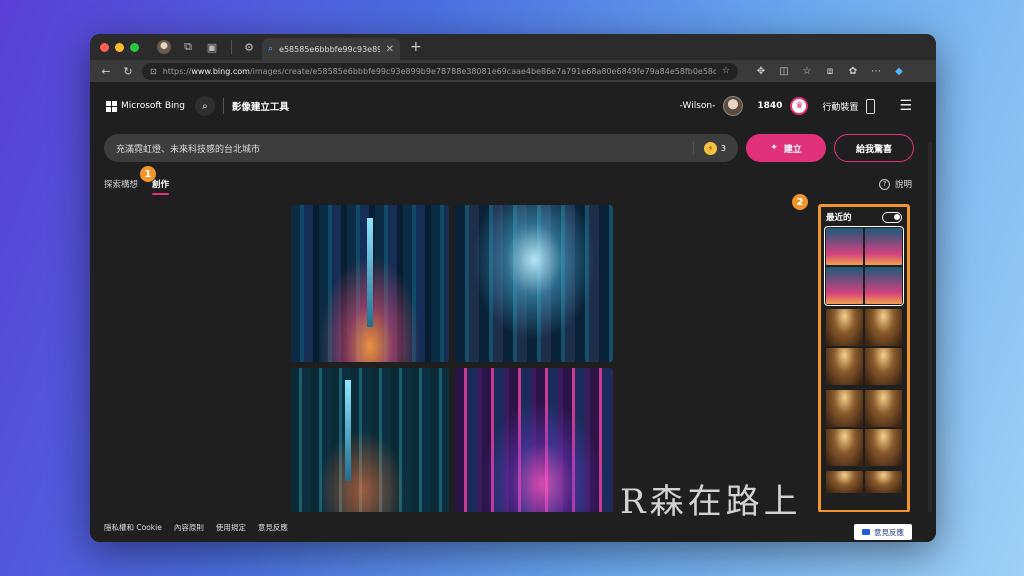  Describe the element at coordinates (726, 71) in the screenshot. I see `favorite-star-icon: ☆` at that location.